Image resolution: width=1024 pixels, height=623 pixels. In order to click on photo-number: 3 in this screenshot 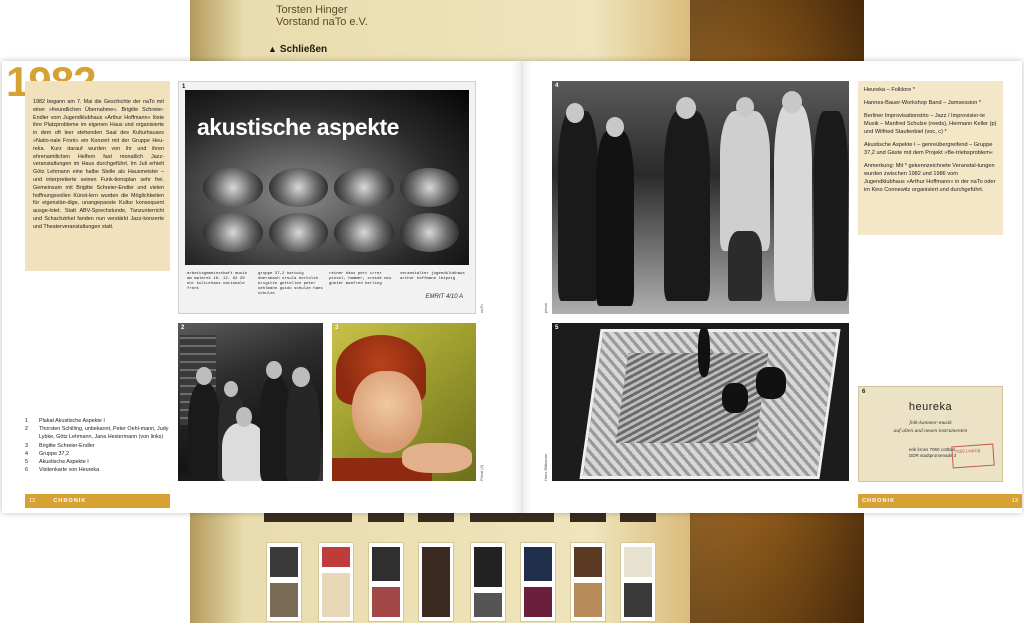, I will do `click(337, 328)`.